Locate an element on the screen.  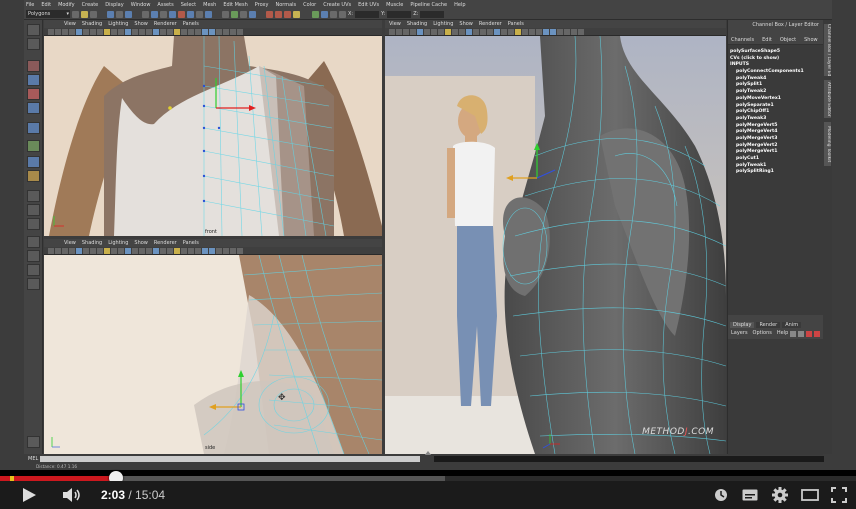
manipulator-tool-icon is located at coordinates (33, 128).